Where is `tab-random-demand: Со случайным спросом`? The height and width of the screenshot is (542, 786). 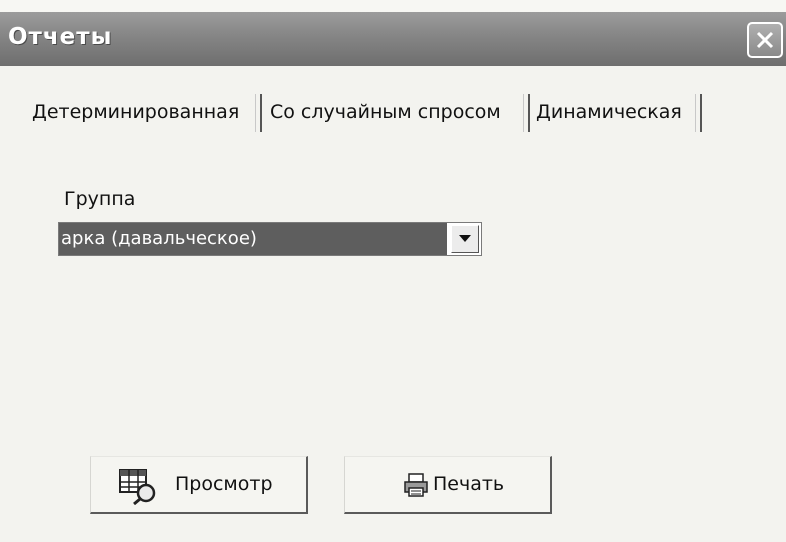
tab-random-demand: Со случайным спросом is located at coordinates (400, 114).